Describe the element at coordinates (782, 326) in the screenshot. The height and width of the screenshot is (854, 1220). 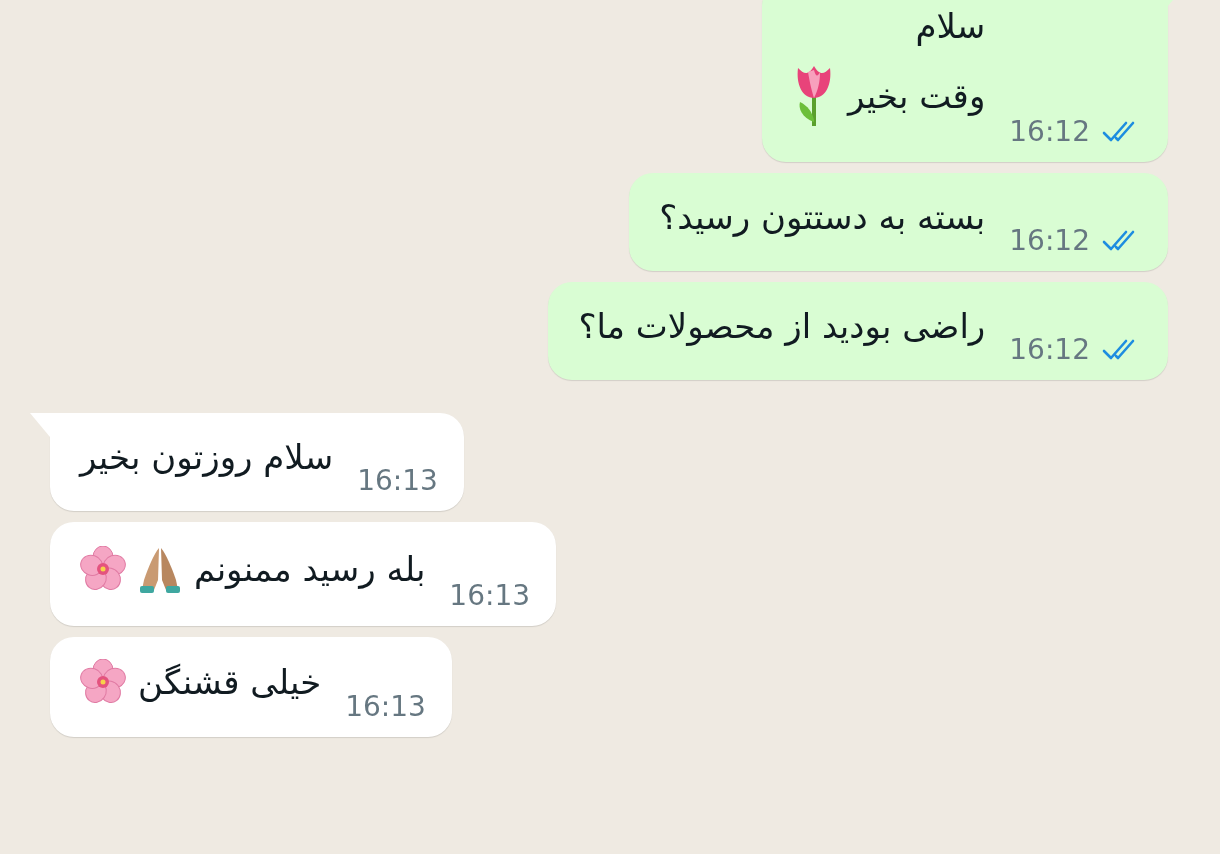
I see `message-text: راضی بودید از محصولات ما؟` at that location.